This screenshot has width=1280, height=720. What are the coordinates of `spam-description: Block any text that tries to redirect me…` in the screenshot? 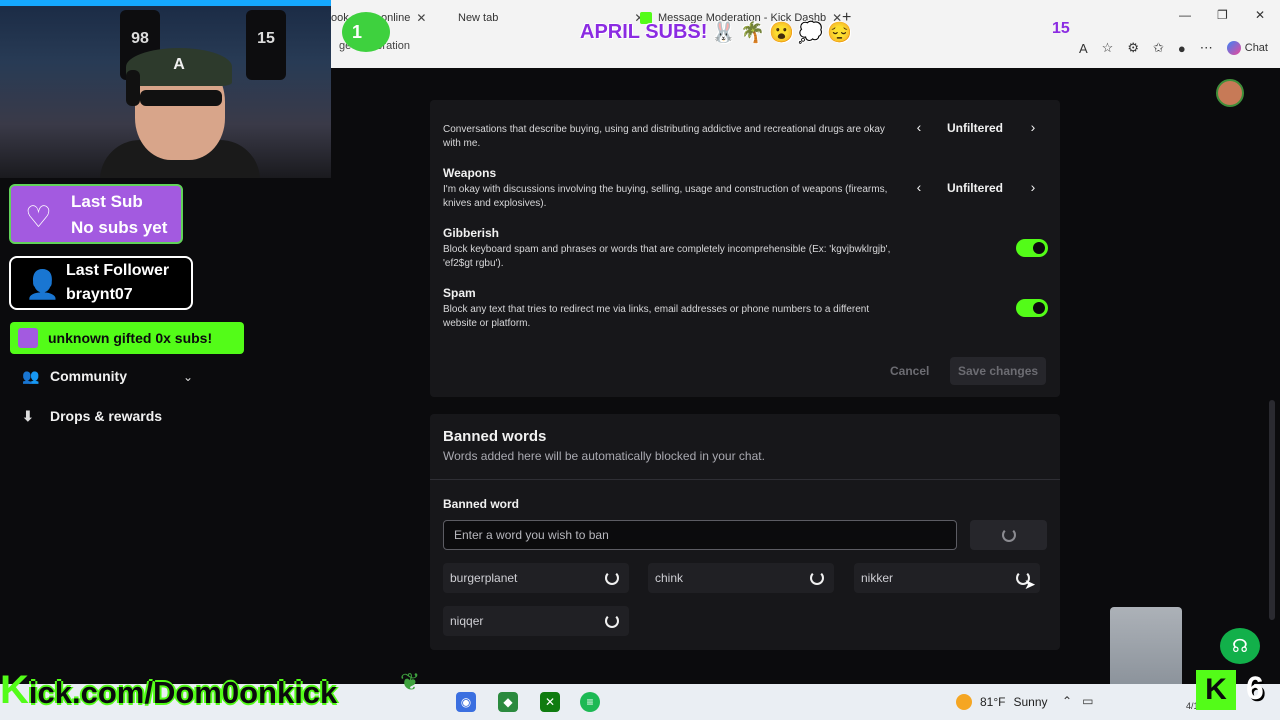 It's located at (656, 316).